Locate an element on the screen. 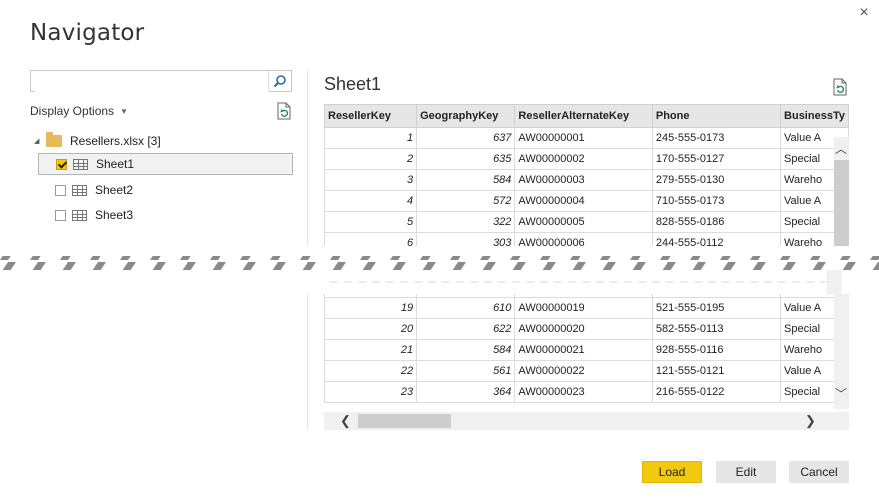  table-row: 23 364 AW00000023 216-555-0122 Special is located at coordinates (586, 392).